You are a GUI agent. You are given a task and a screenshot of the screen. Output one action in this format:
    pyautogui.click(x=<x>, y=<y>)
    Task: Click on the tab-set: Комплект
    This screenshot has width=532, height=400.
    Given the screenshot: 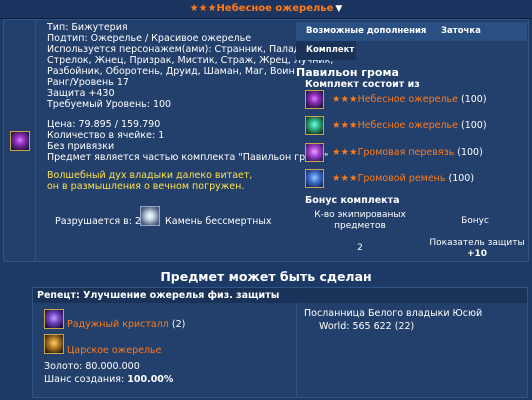 What is the action you would take?
    pyautogui.click(x=326, y=50)
    